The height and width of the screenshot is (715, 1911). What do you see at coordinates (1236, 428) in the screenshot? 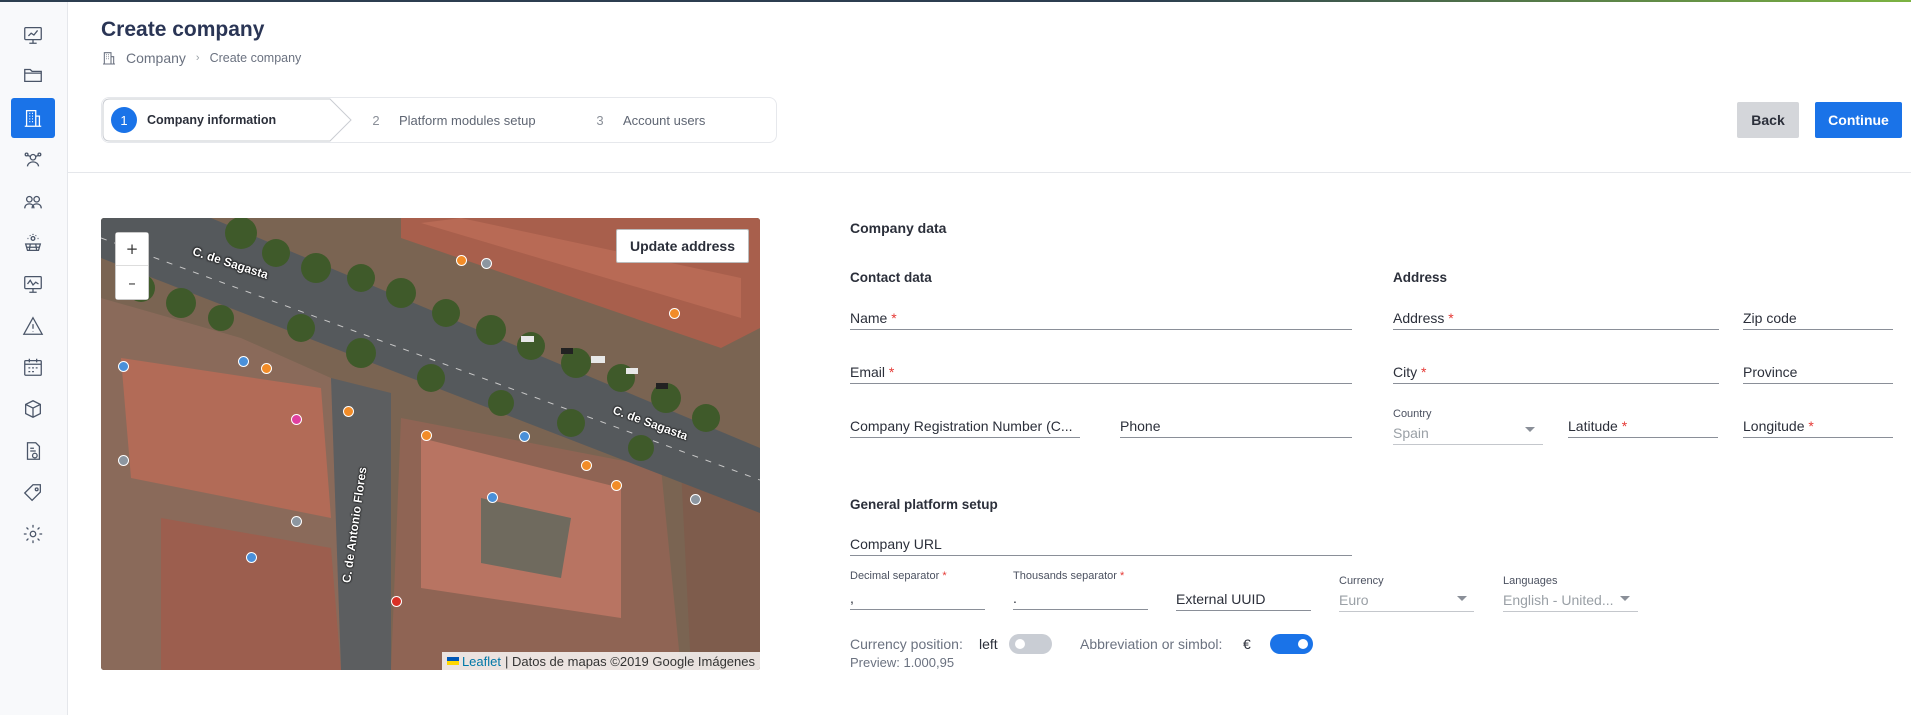
I see `phone-field: Phone` at bounding box center [1236, 428].